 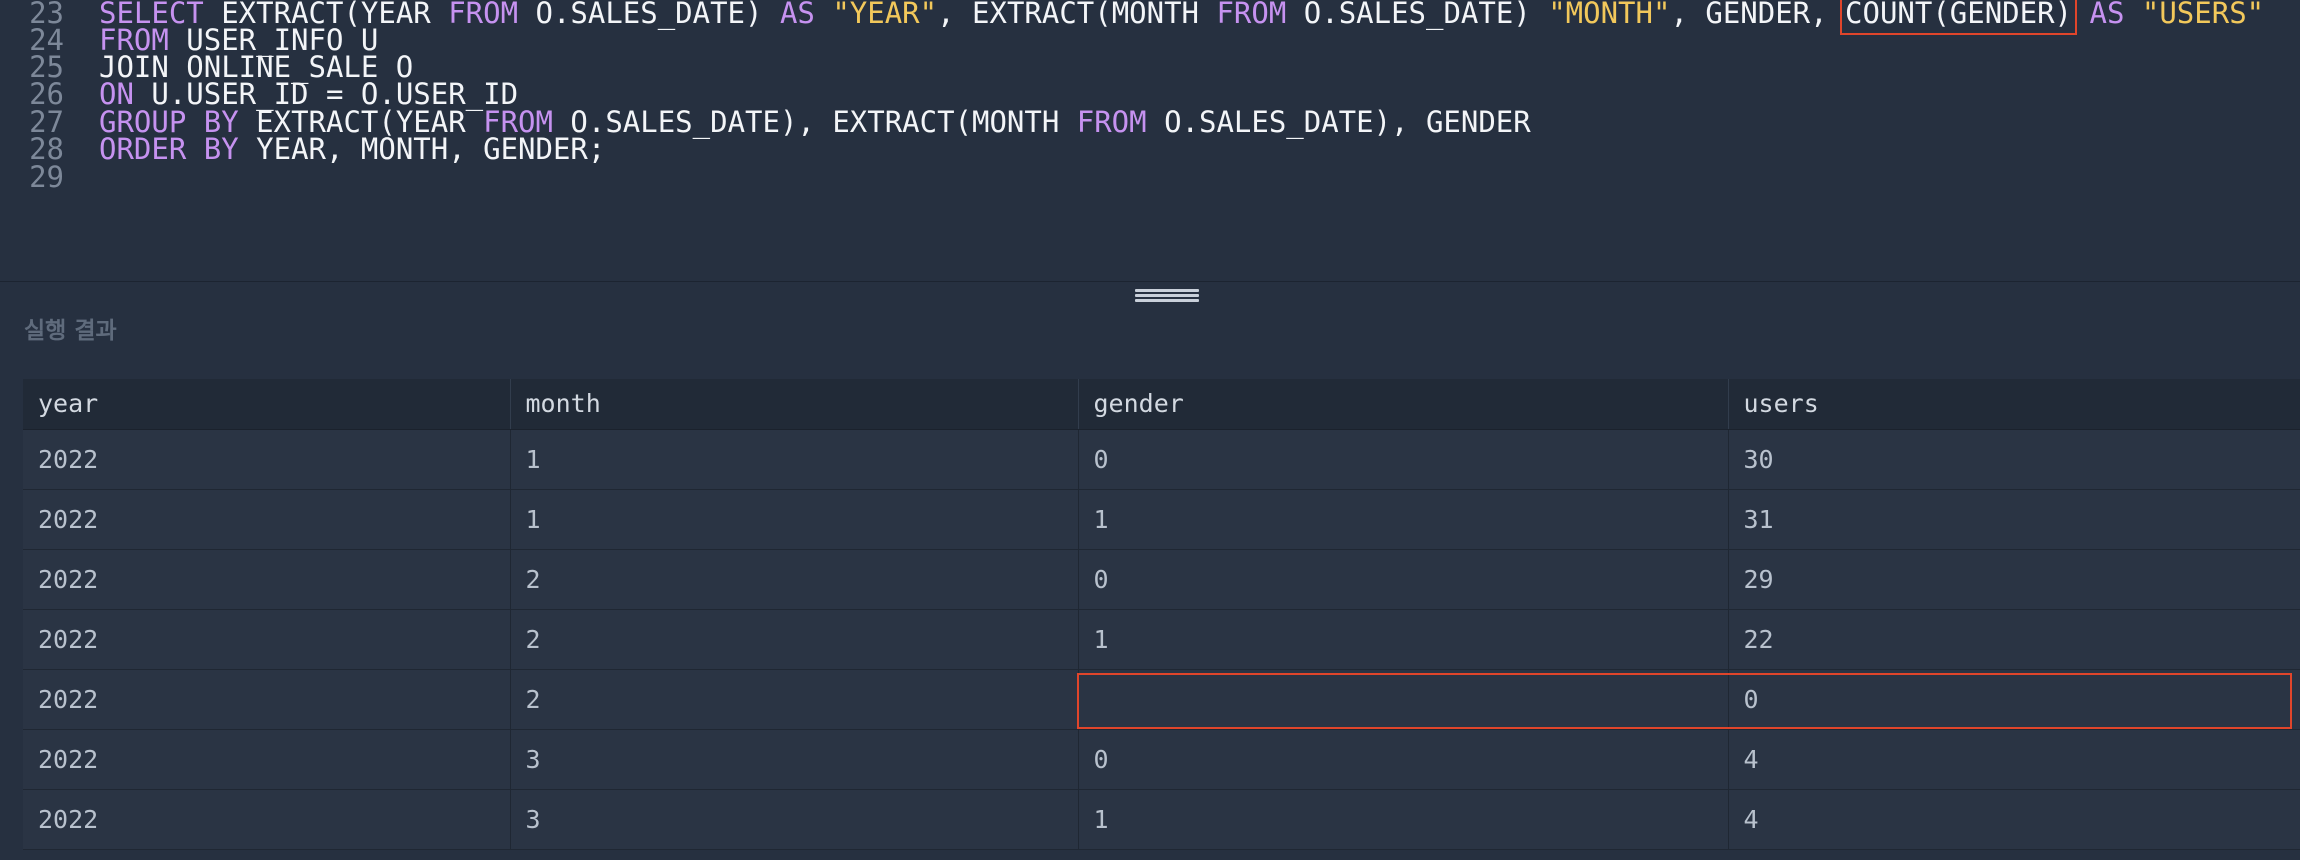 I want to click on cell-users: 29, so click(x=2014, y=579).